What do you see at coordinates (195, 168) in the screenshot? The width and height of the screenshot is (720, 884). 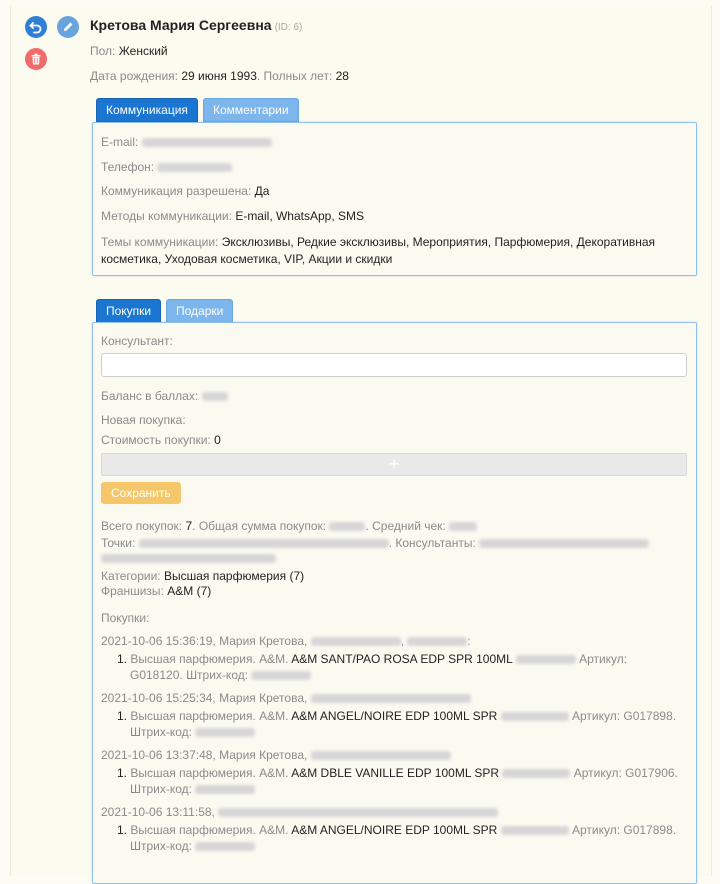 I see `phone-value-redacted` at bounding box center [195, 168].